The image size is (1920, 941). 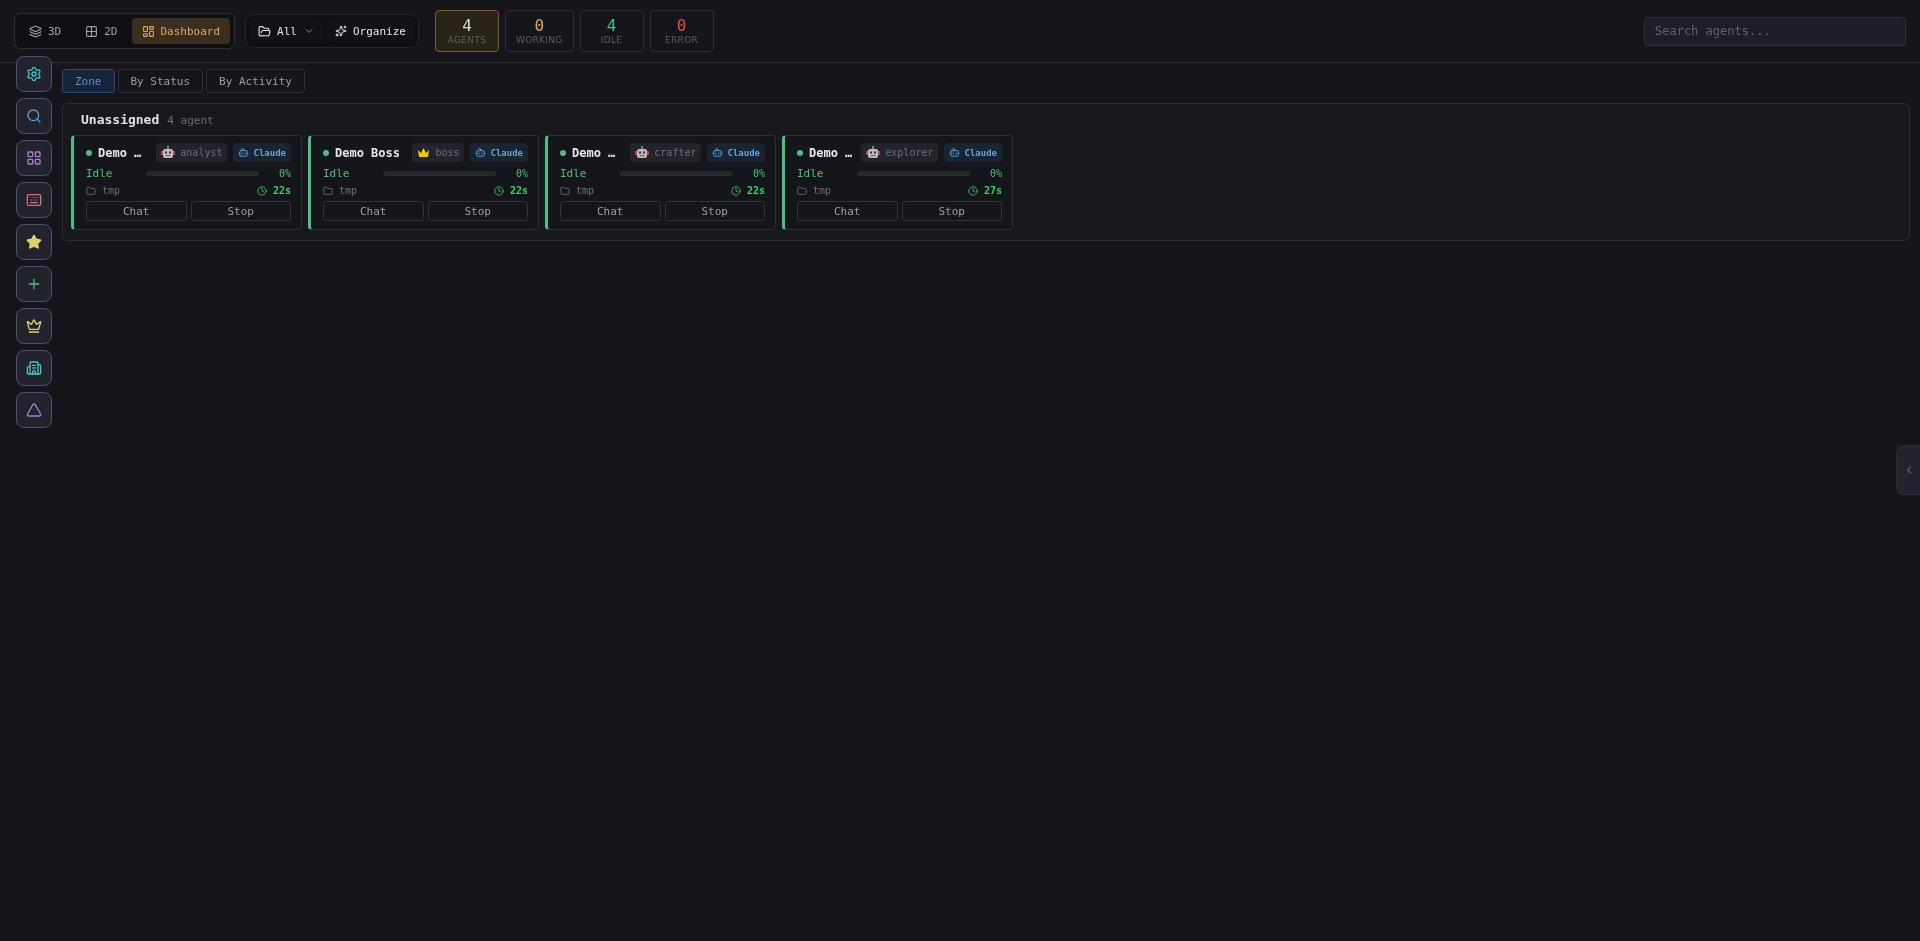 I want to click on settings-icon, so click(x=34, y=74).